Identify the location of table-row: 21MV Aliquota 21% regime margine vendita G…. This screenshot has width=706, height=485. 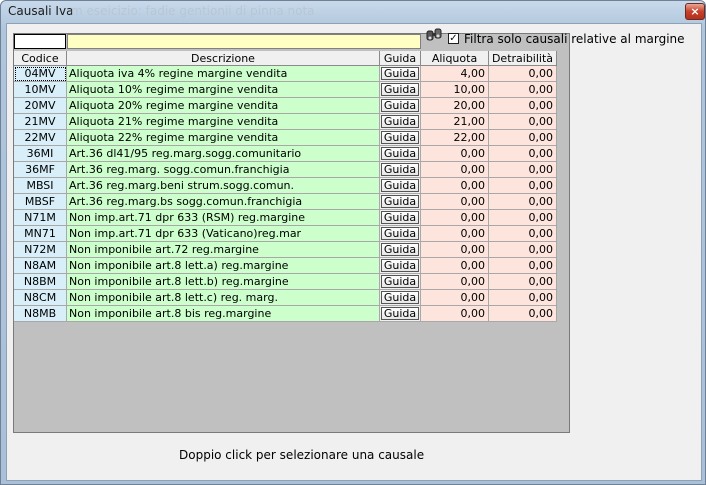
(285, 122).